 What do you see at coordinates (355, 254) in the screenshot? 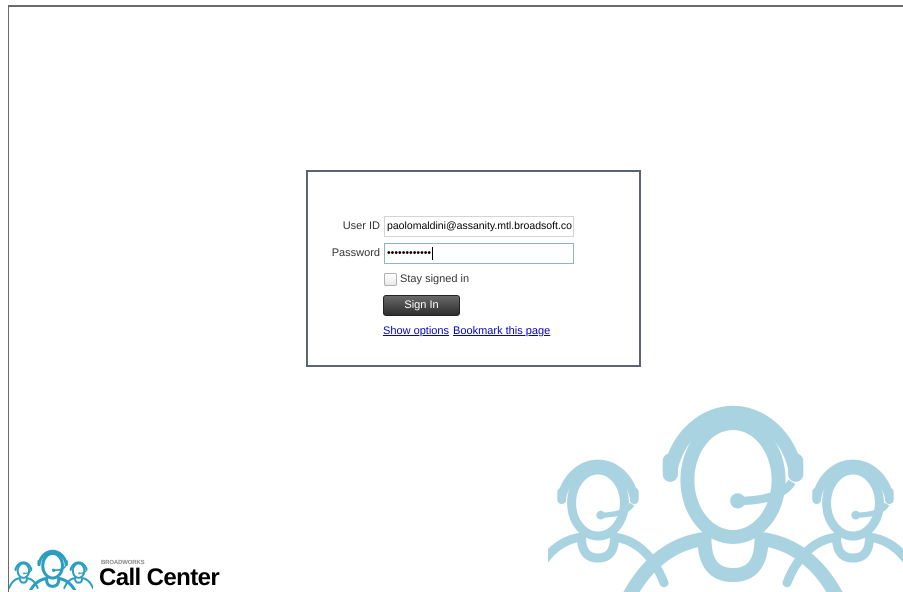
I see `field-label: Password` at bounding box center [355, 254].